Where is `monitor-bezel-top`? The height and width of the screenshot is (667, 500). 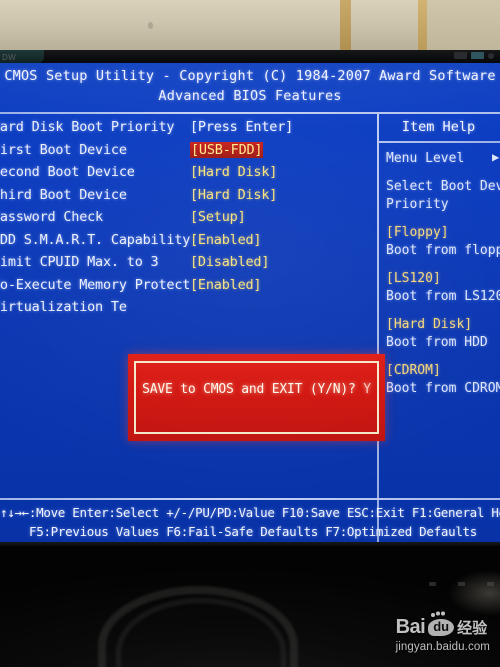 monitor-bezel-top is located at coordinates (250, 56).